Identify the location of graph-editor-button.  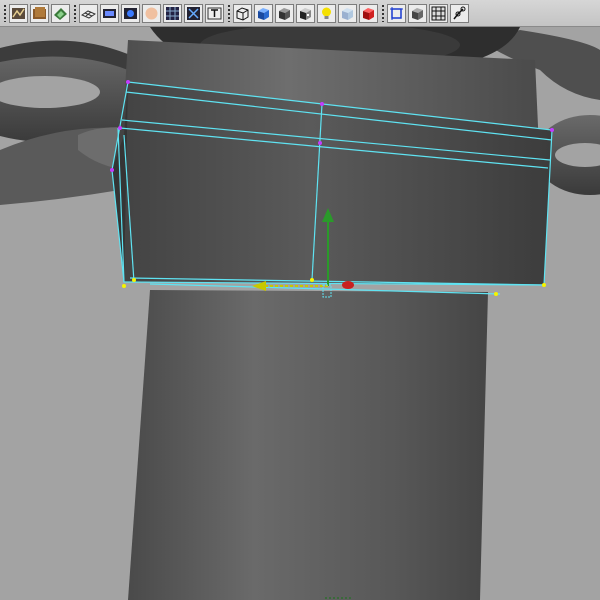
(18, 13).